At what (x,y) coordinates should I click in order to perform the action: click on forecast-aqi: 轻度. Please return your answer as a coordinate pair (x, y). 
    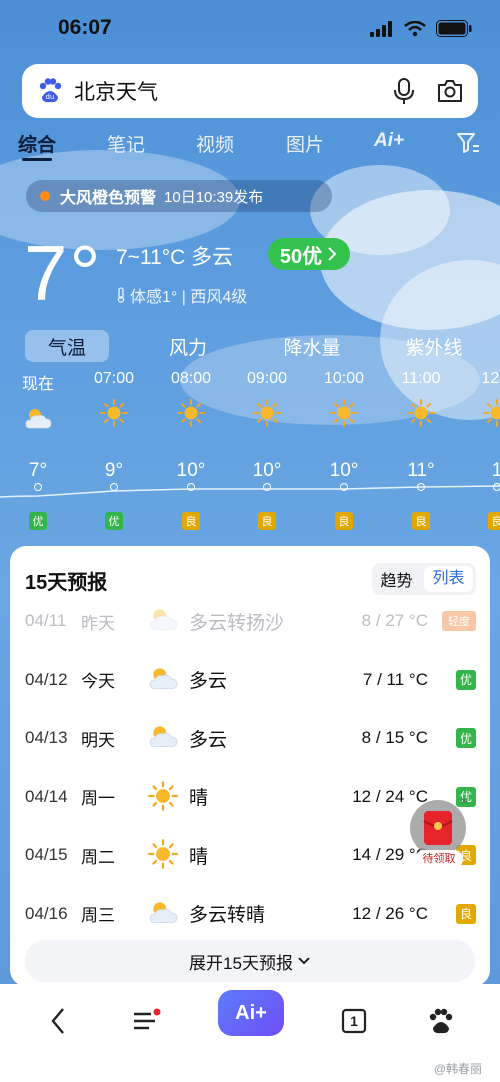
    Looking at the image, I should click on (459, 621).